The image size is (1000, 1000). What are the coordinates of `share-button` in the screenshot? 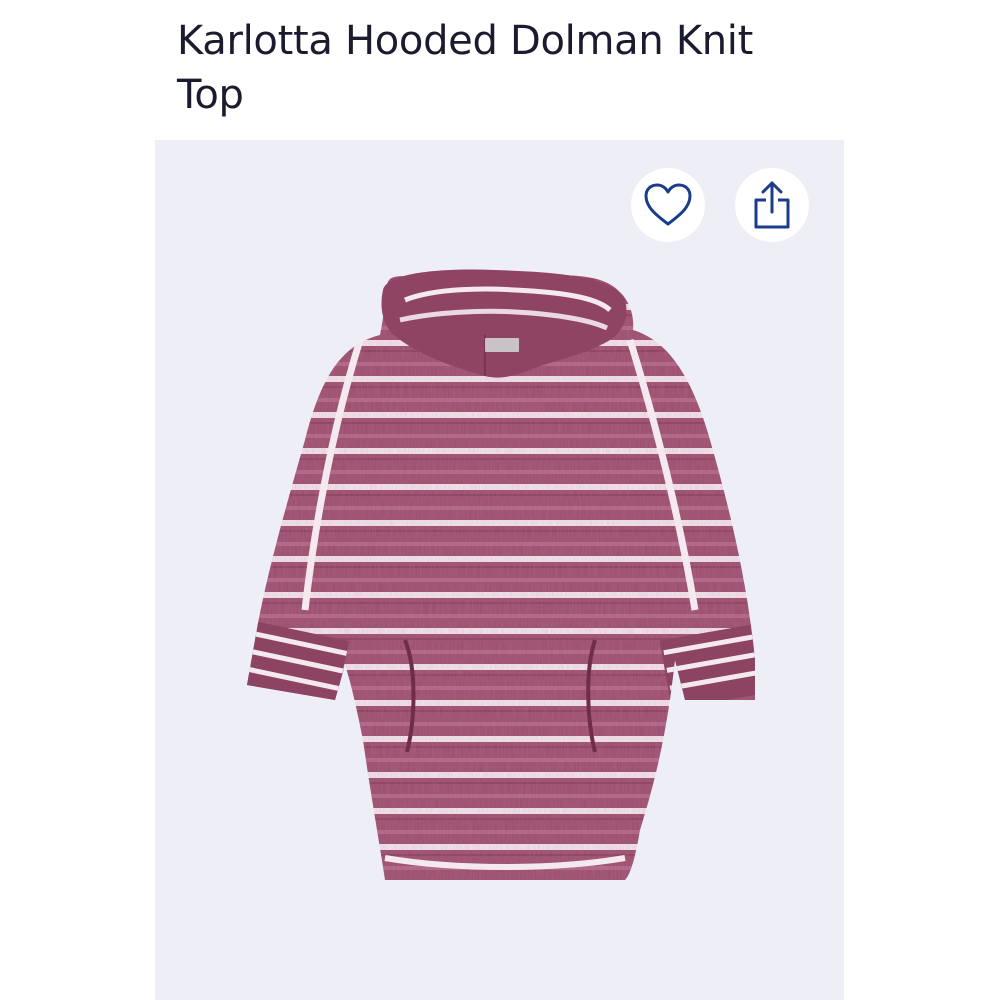 It's located at (772, 205).